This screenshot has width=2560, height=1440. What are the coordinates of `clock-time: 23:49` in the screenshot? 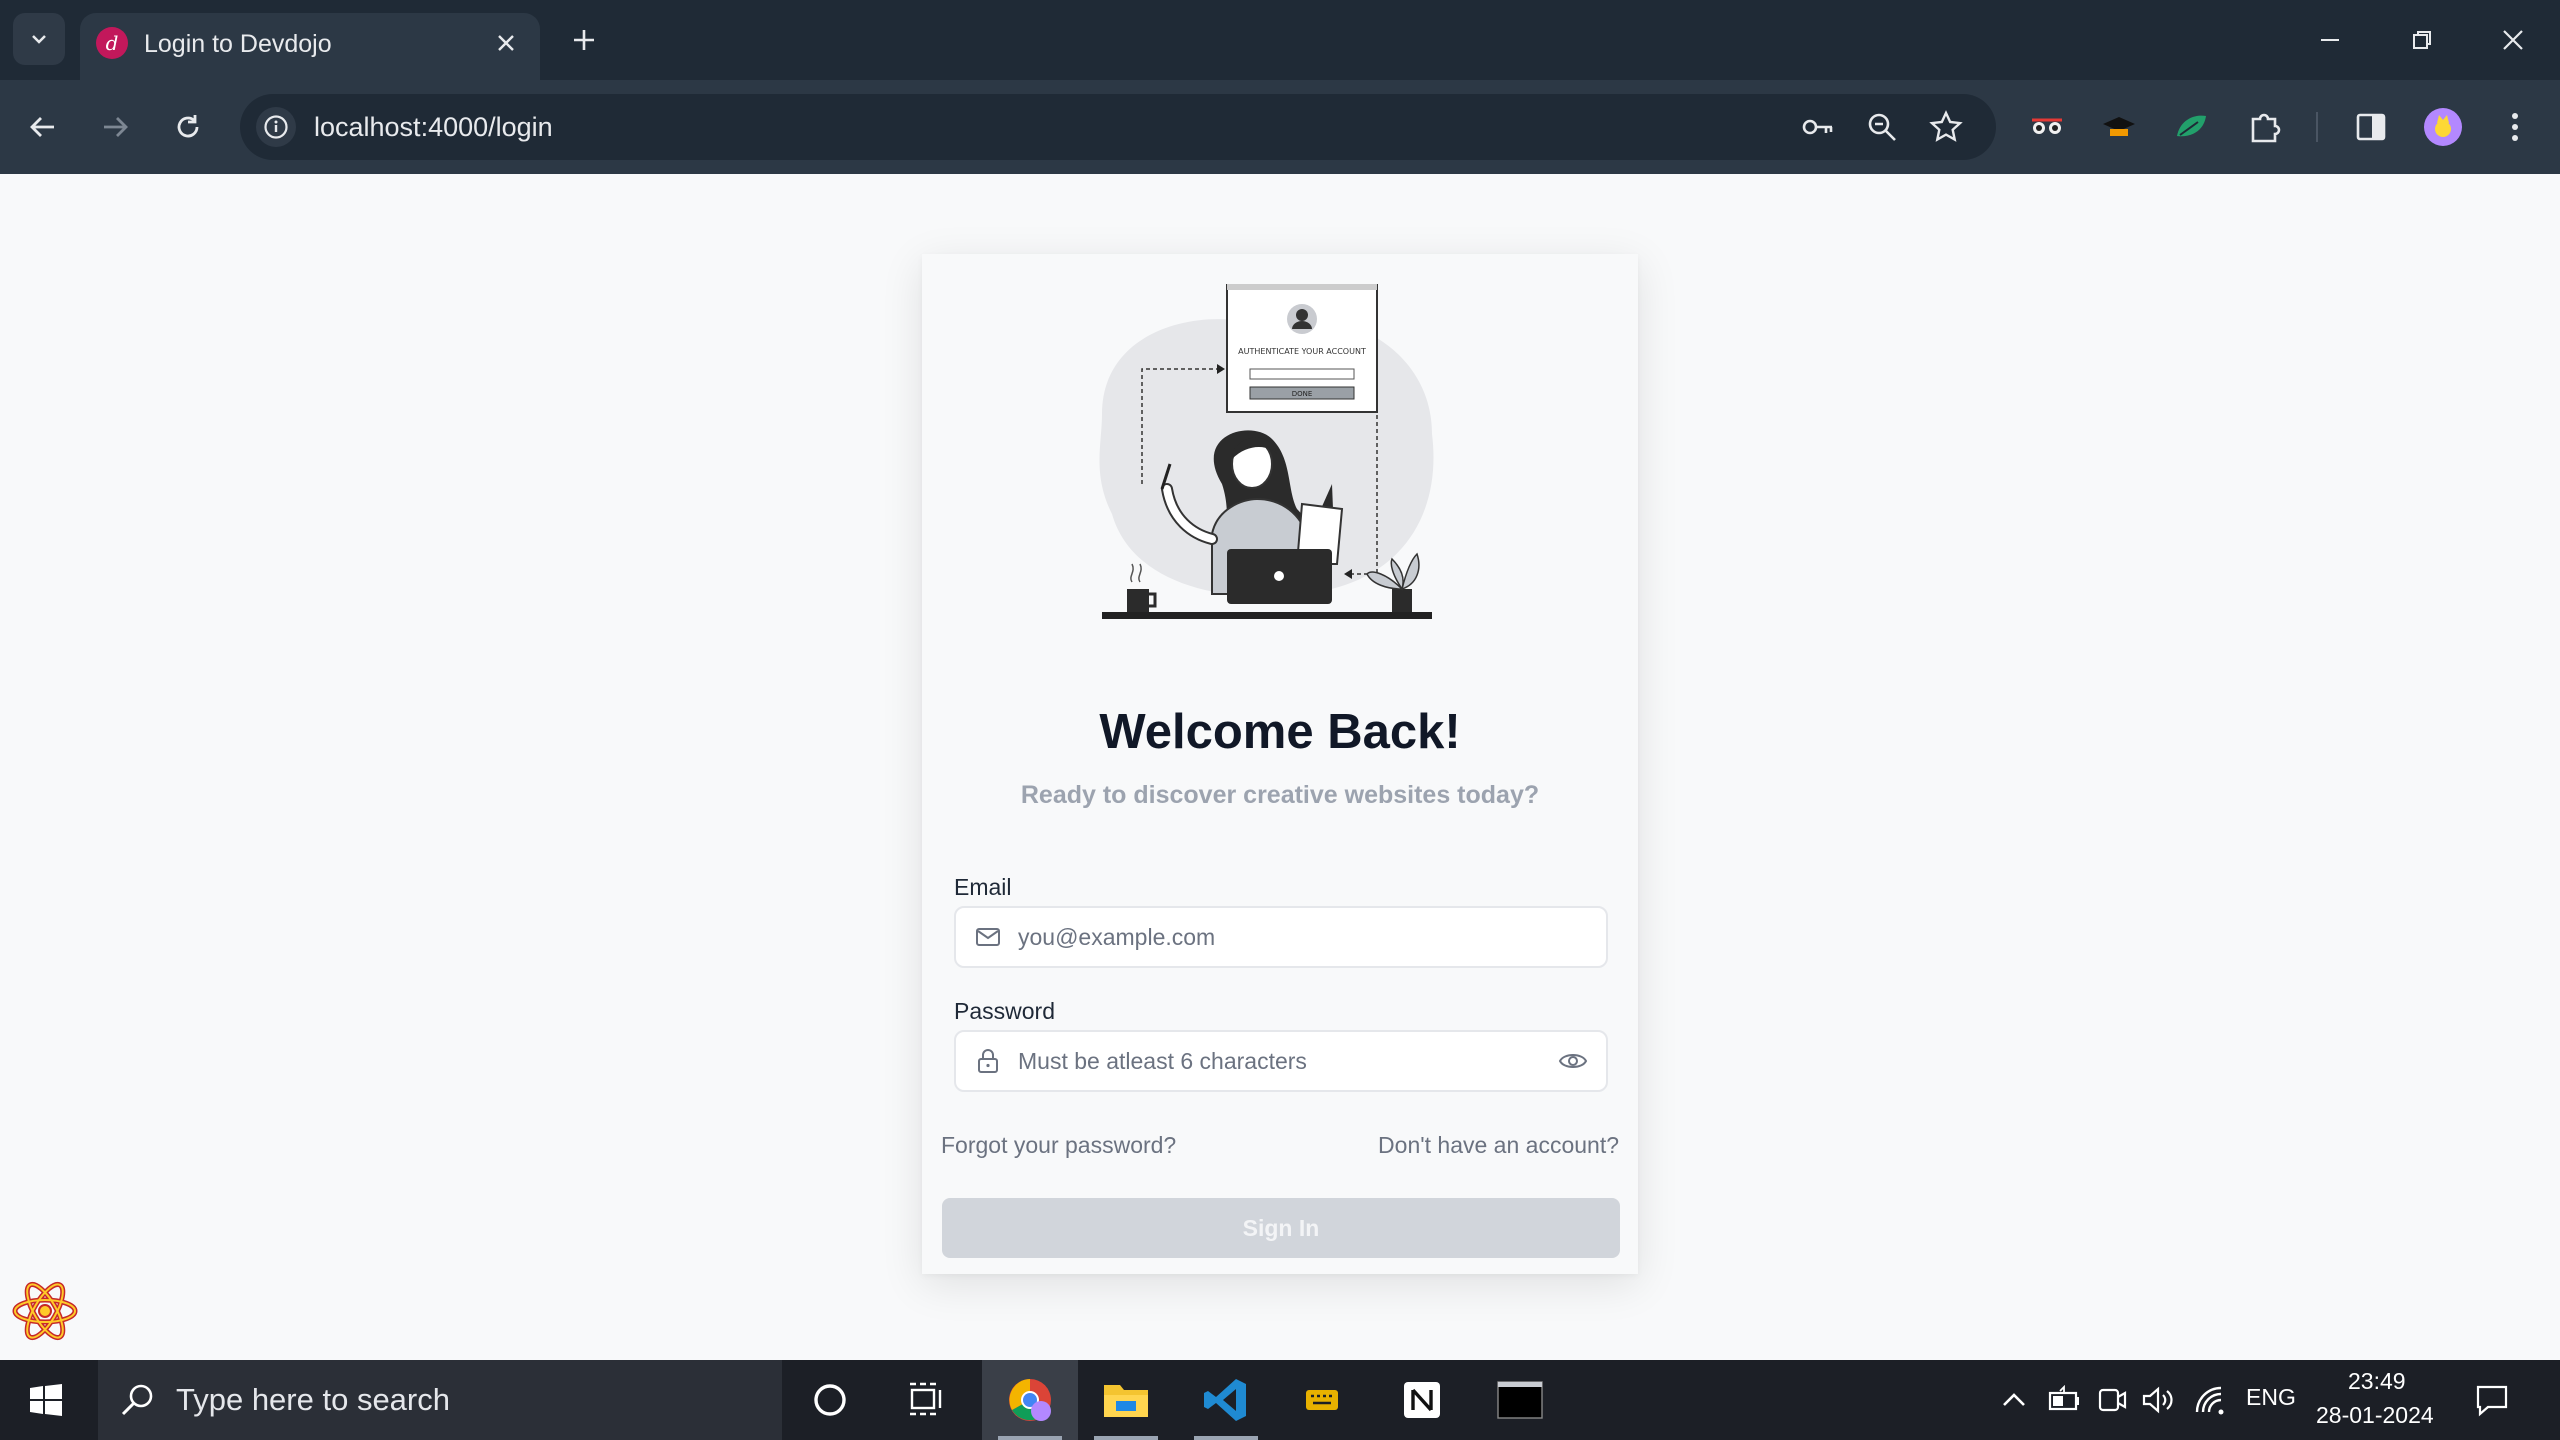 It's located at (2377, 1381).